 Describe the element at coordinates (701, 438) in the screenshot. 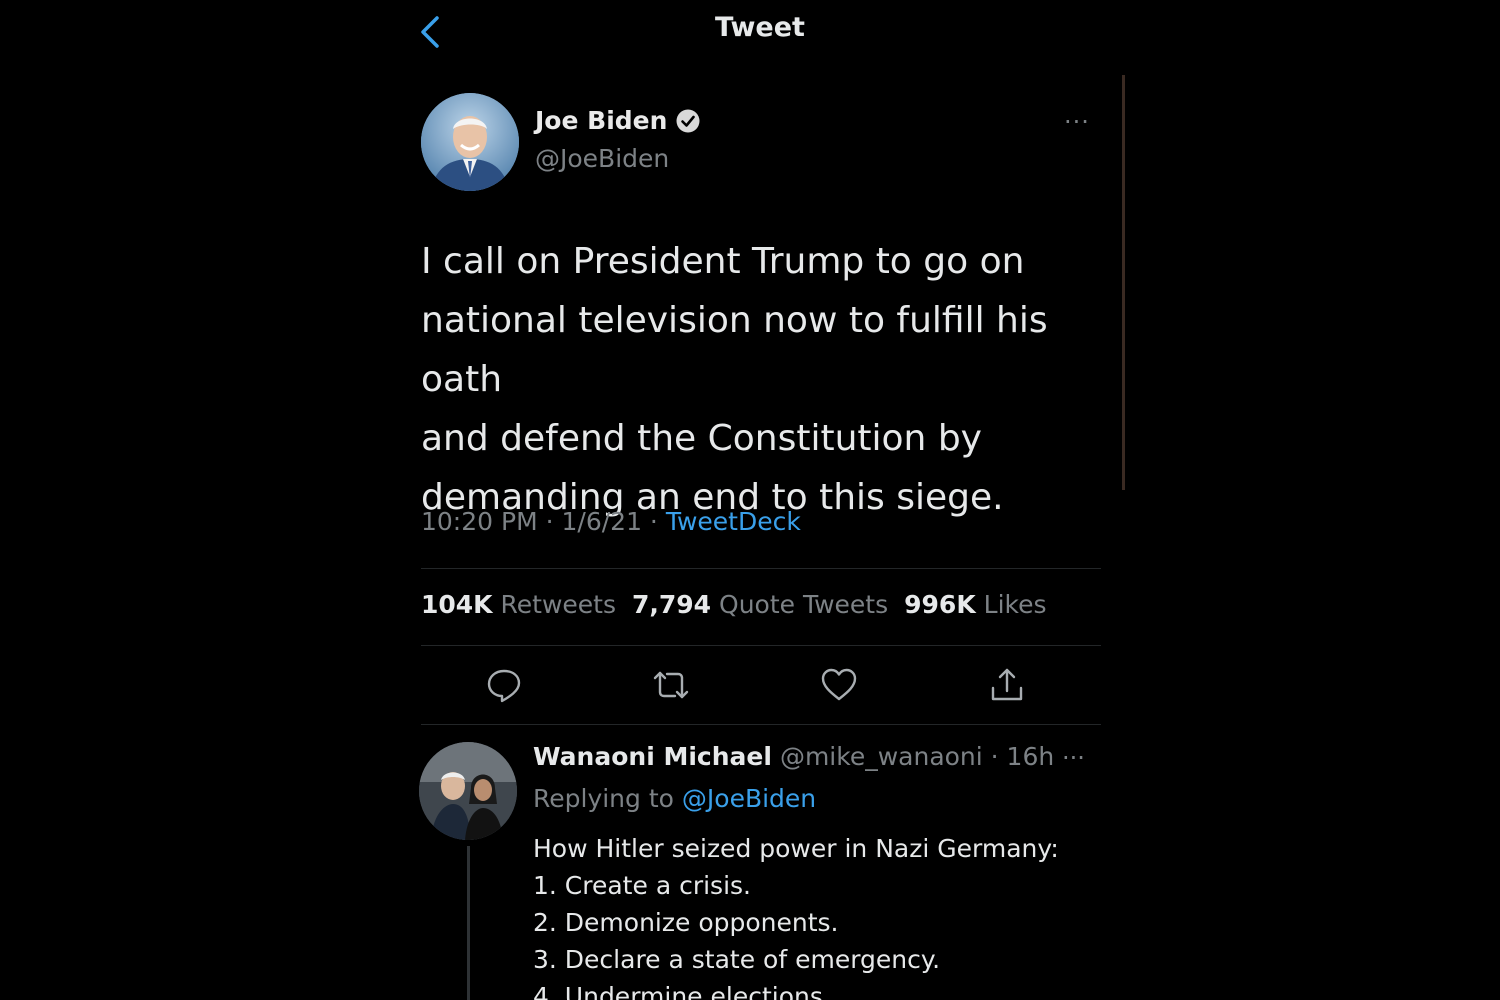

I see `tweet-text-line: and defend the Constitution by` at that location.